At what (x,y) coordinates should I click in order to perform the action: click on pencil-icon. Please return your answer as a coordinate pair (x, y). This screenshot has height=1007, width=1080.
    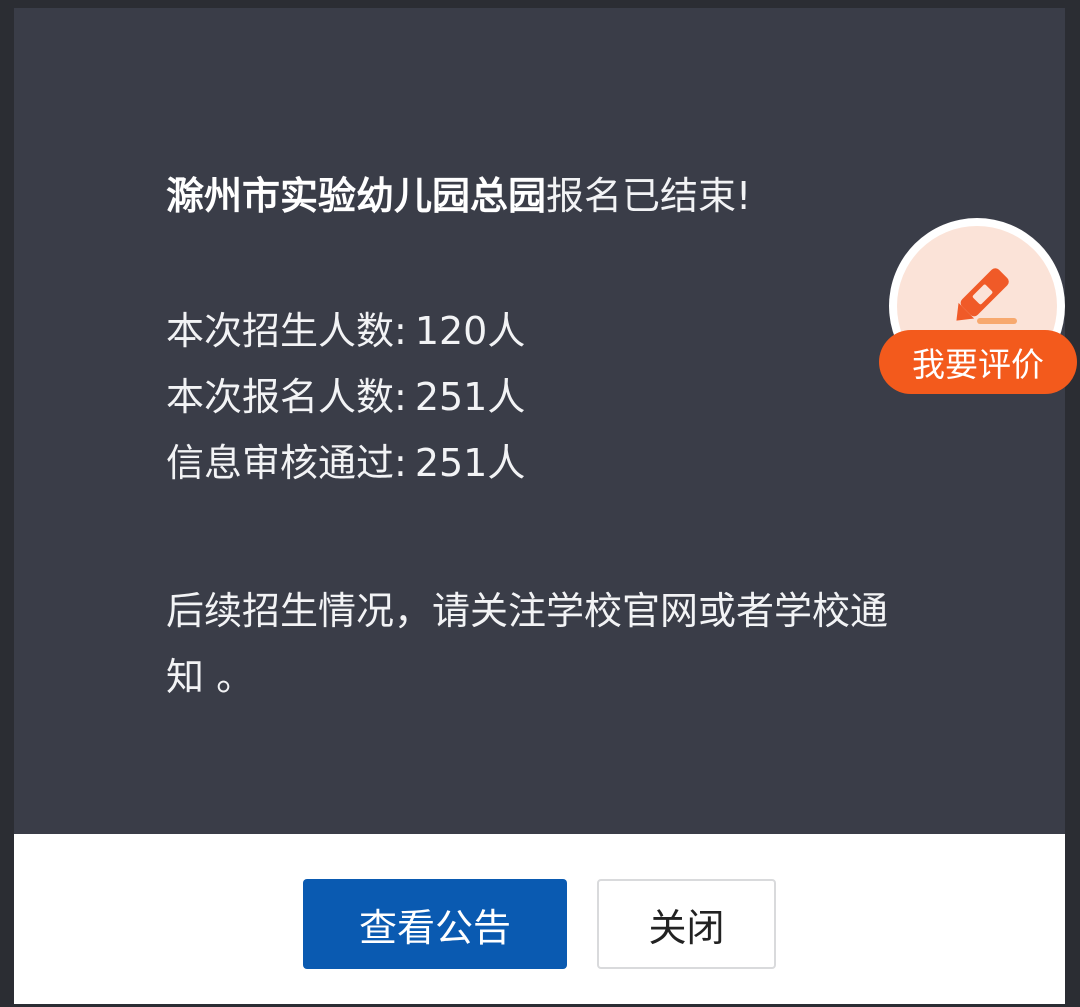
    Looking at the image, I should click on (986, 296).